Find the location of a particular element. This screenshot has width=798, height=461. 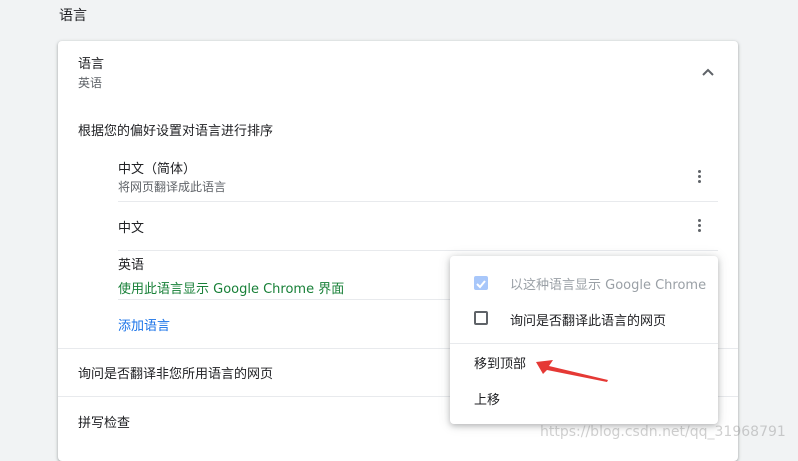

languages-header-value: 英语 is located at coordinates (90, 83).